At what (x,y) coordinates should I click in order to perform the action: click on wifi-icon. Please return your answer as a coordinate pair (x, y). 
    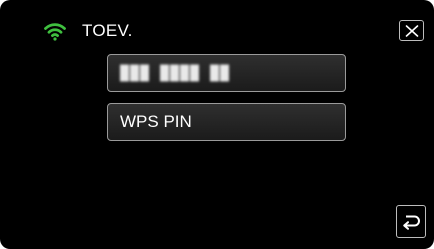
    Looking at the image, I should click on (55, 32).